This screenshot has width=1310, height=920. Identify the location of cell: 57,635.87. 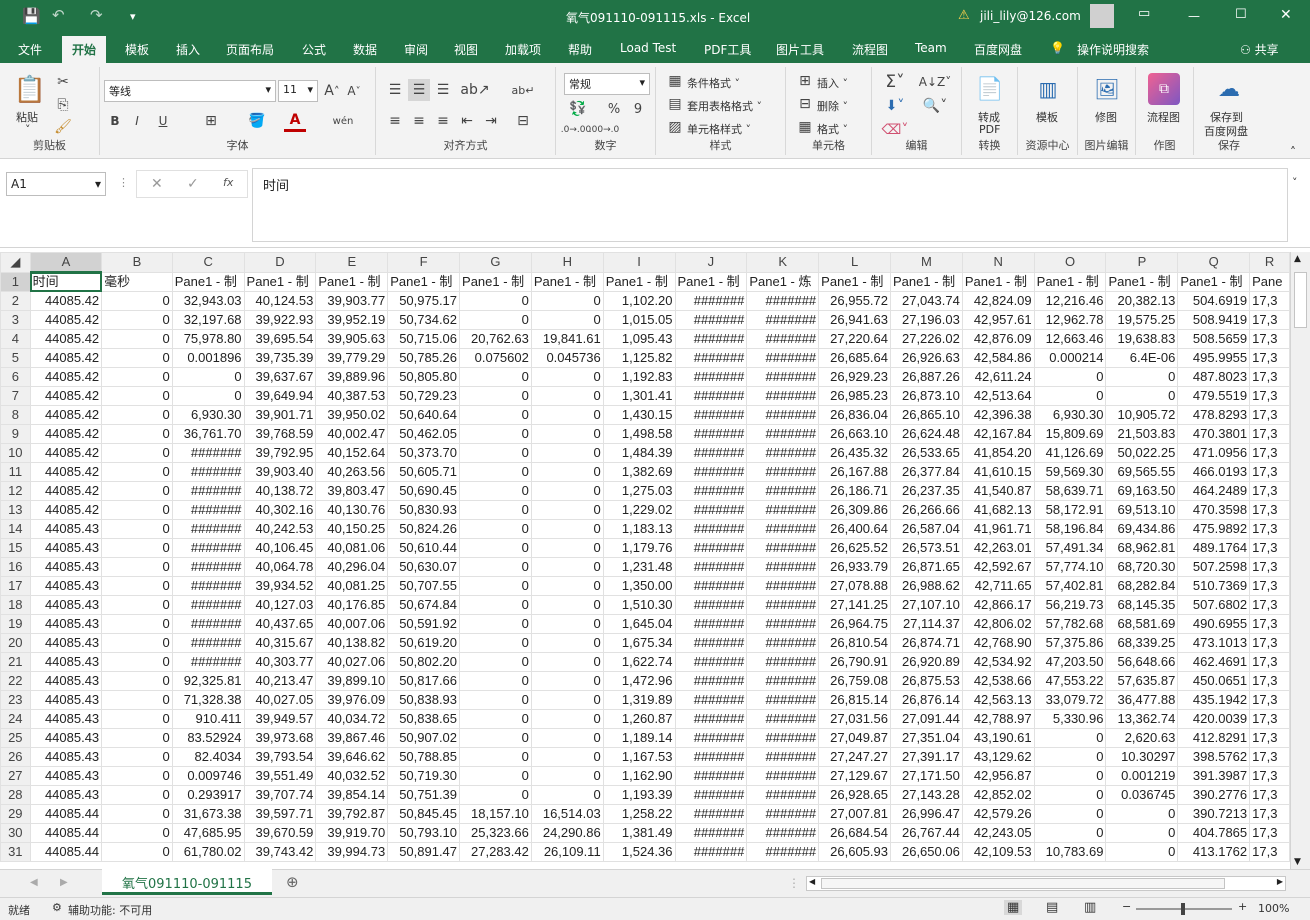
(1142, 681).